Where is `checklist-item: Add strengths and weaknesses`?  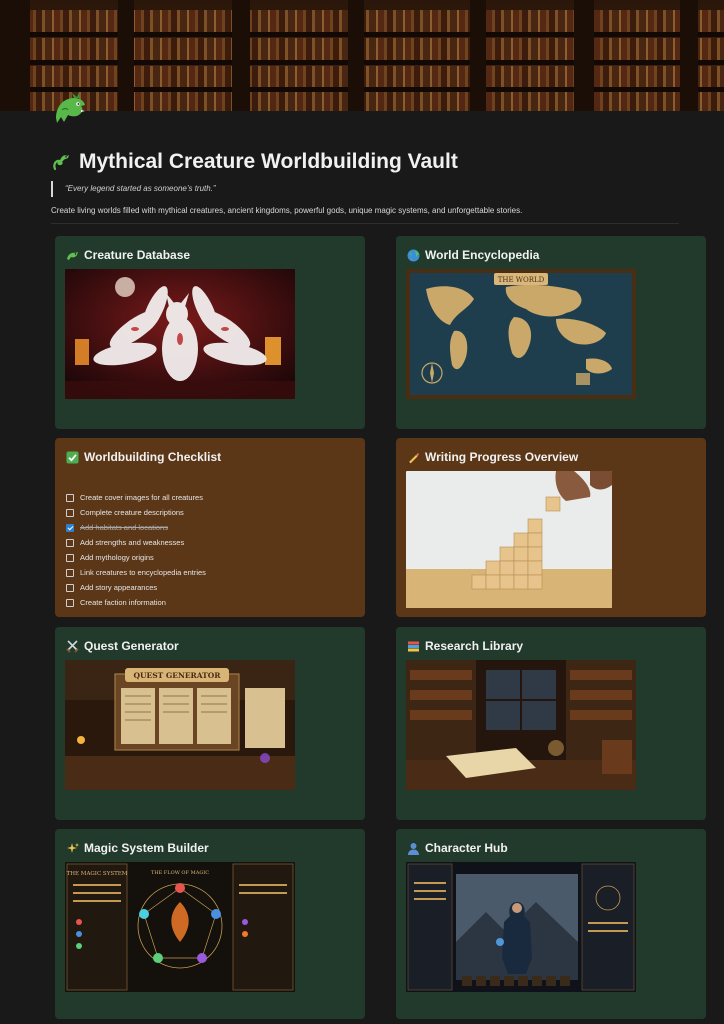 checklist-item: Add strengths and weaknesses is located at coordinates (125, 542).